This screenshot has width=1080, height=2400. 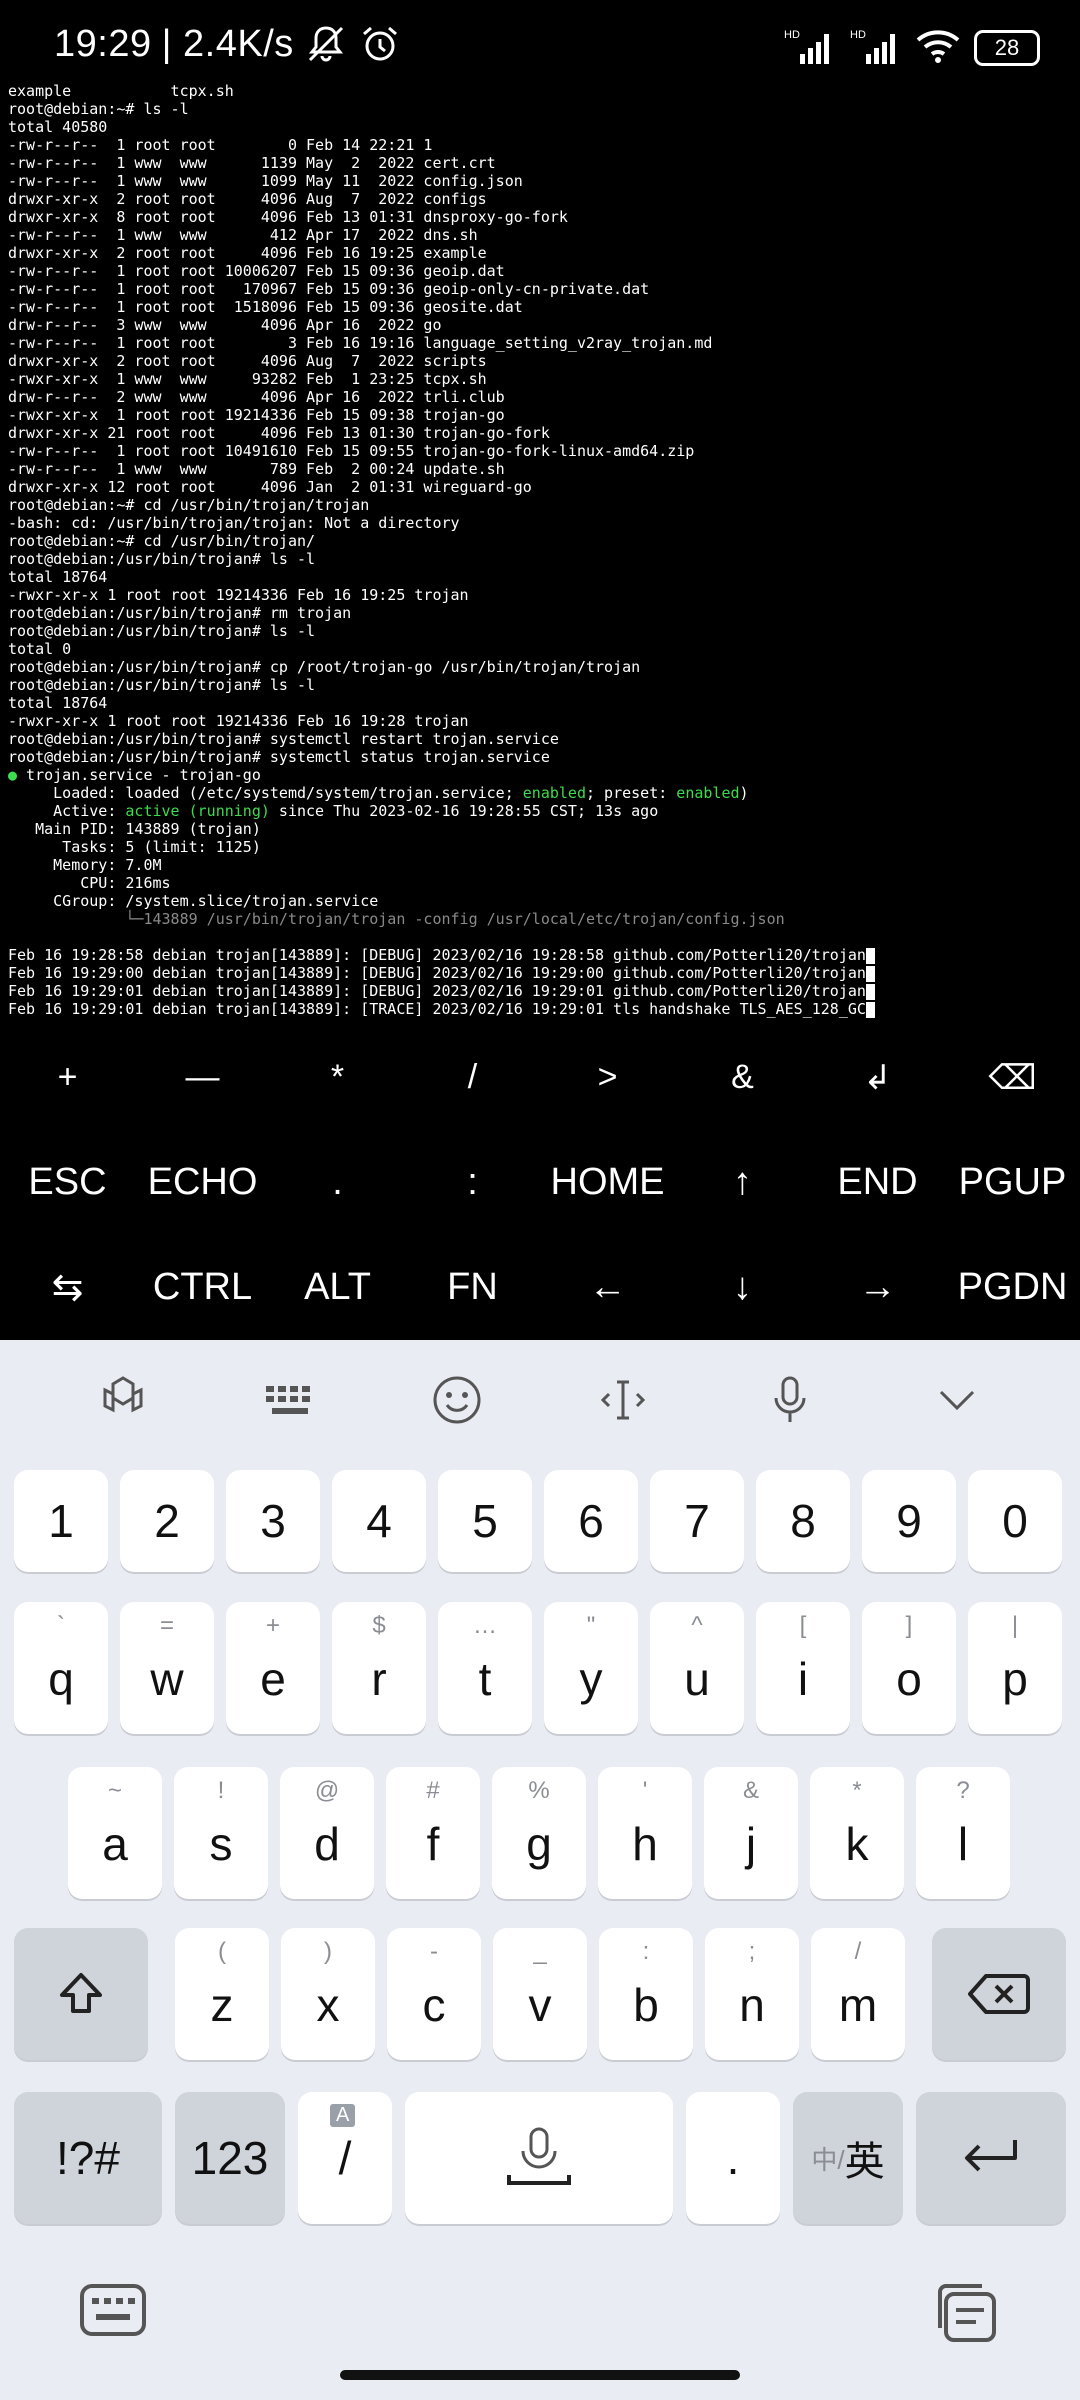 What do you see at coordinates (228, 44) in the screenshot?
I see `status-left: 19:29 | 2.4K/s` at bounding box center [228, 44].